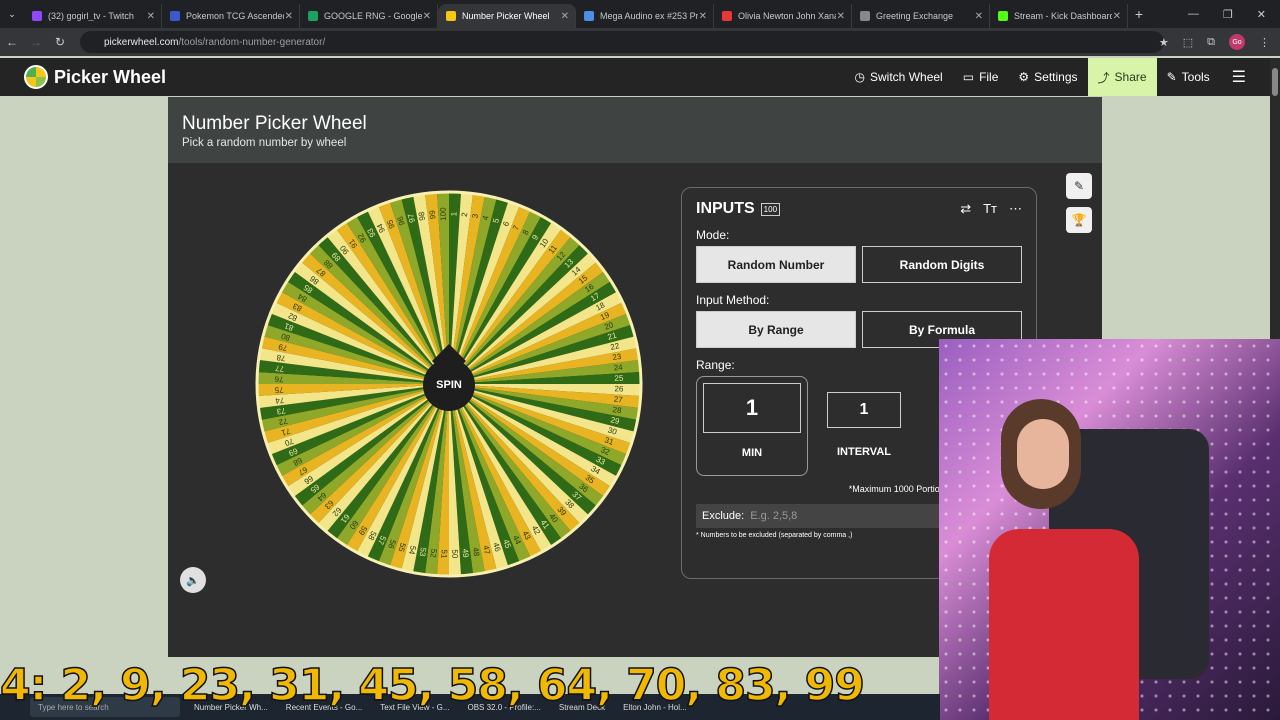 The width and height of the screenshot is (1280, 720). What do you see at coordinates (821, 516) in the screenshot?
I see `exclude-field: Exclude: E.g. 2,5,8` at bounding box center [821, 516].